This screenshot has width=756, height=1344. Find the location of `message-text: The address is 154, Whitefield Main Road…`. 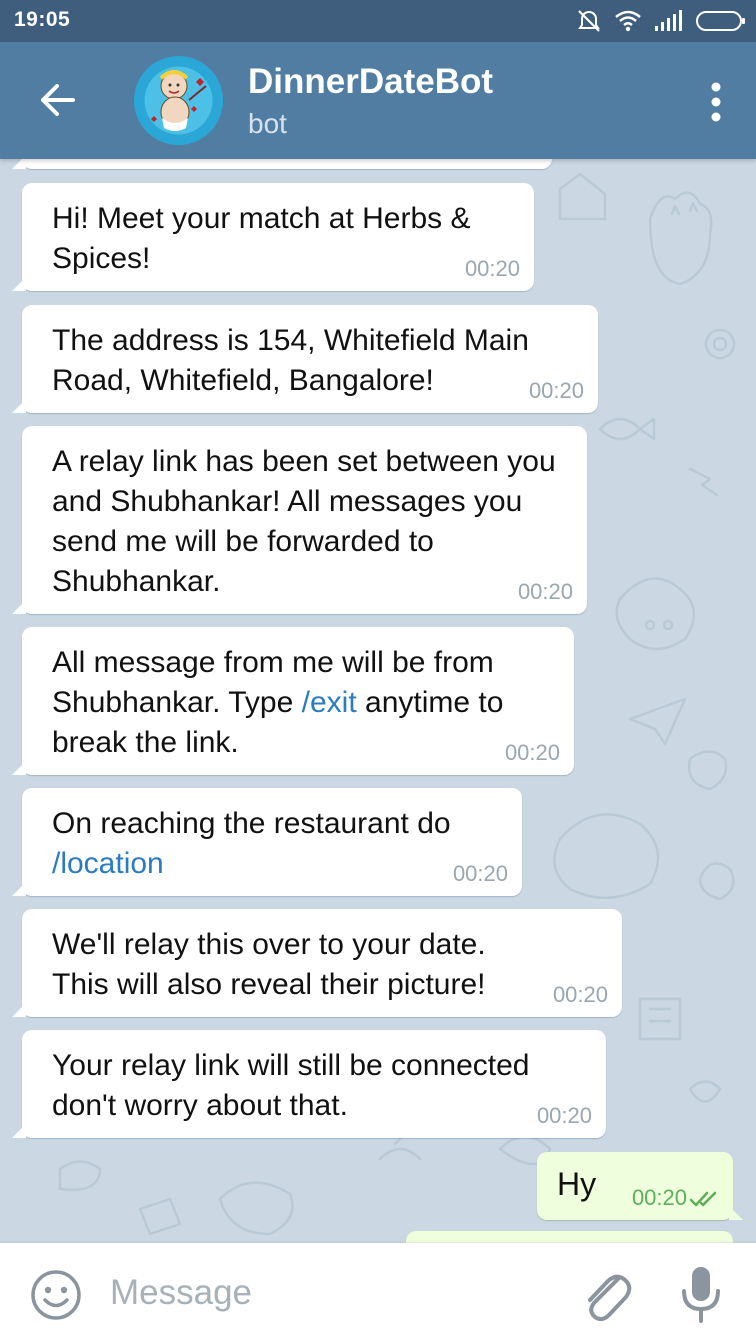

message-text: The address is 154, Whitefield Main Road… is located at coordinates (290, 360).